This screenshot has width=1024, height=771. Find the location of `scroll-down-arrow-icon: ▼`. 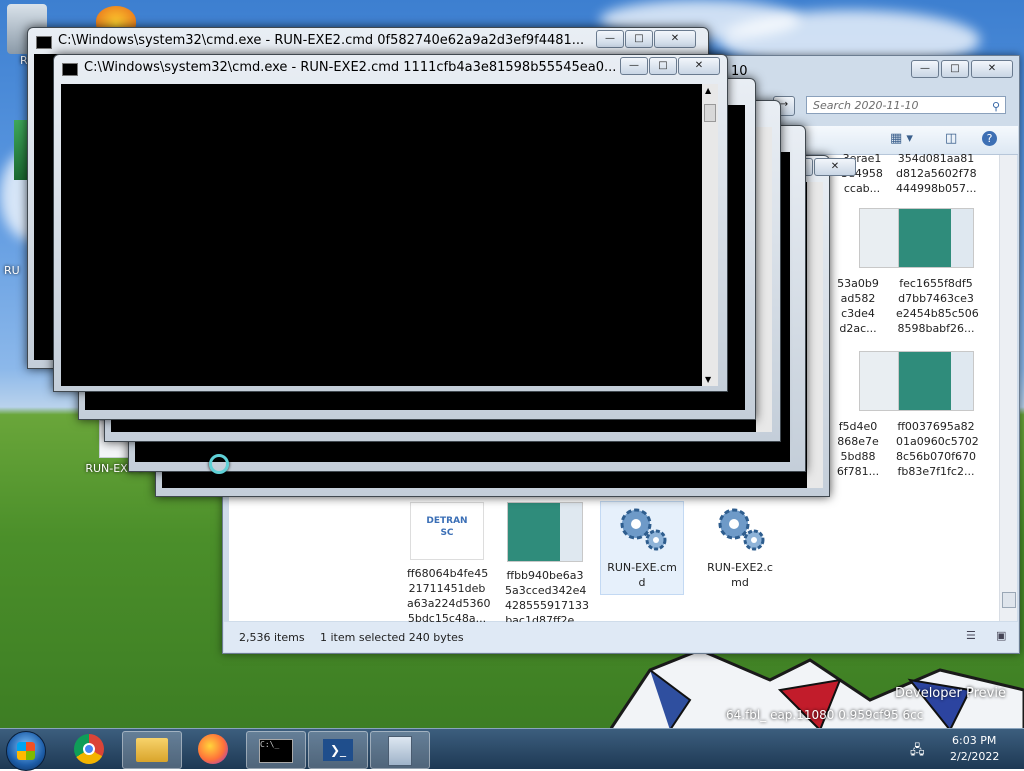

scroll-down-arrow-icon: ▼ is located at coordinates (708, 379).